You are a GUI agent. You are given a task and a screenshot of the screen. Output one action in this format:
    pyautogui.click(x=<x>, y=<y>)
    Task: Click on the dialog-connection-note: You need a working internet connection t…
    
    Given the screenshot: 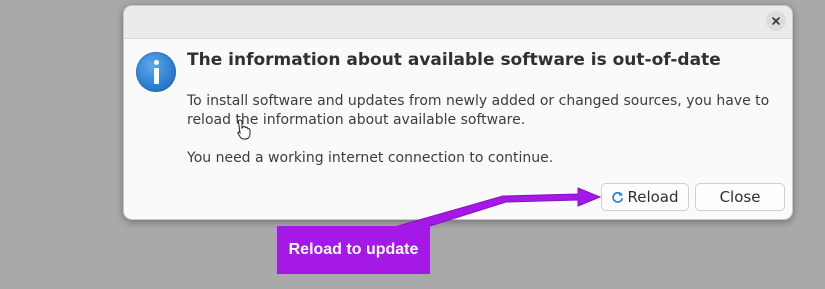 What is the action you would take?
    pyautogui.click(x=370, y=158)
    